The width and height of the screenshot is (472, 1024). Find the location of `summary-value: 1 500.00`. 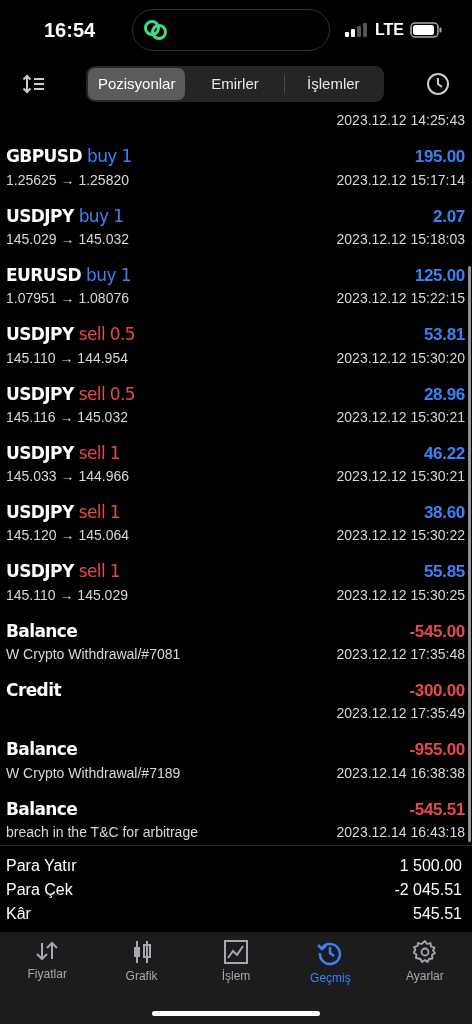

summary-value: 1 500.00 is located at coordinates (430, 866).